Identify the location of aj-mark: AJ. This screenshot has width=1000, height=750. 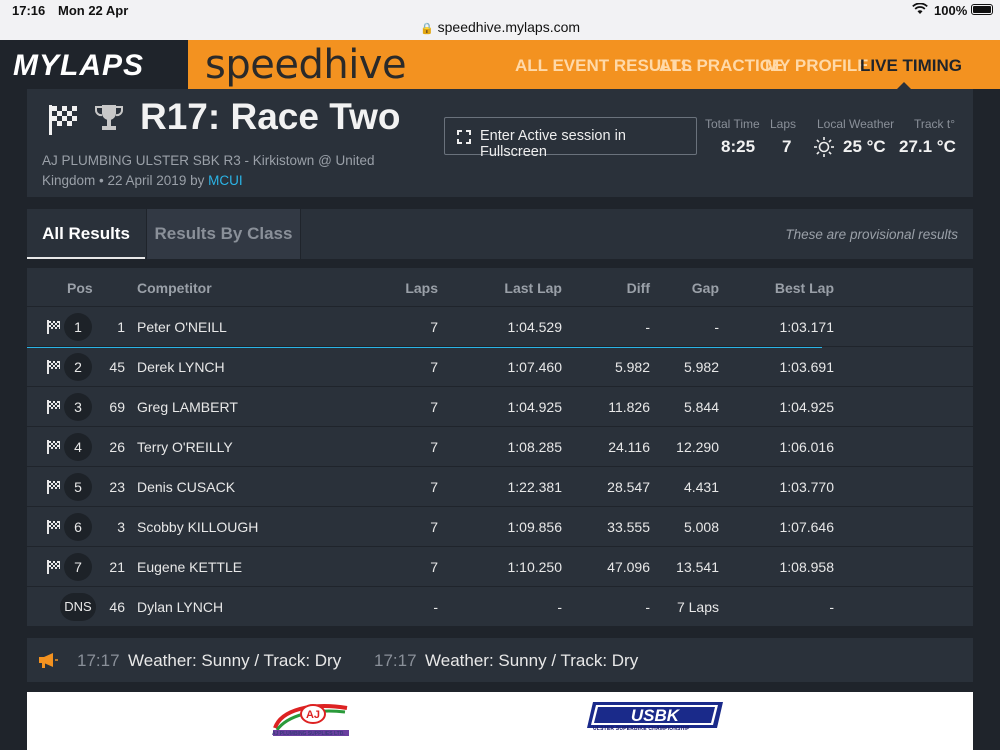
(313, 715).